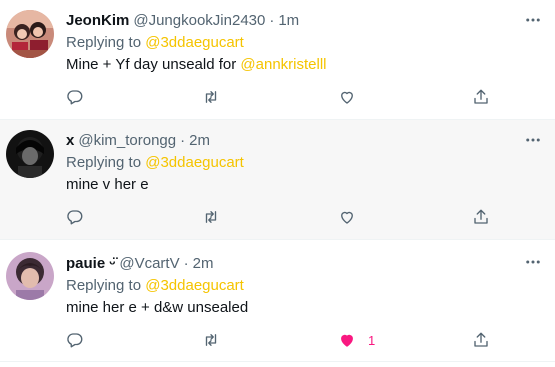  What do you see at coordinates (112, 263) in the screenshot?
I see `name-emoji: ᵕ̈` at bounding box center [112, 263].